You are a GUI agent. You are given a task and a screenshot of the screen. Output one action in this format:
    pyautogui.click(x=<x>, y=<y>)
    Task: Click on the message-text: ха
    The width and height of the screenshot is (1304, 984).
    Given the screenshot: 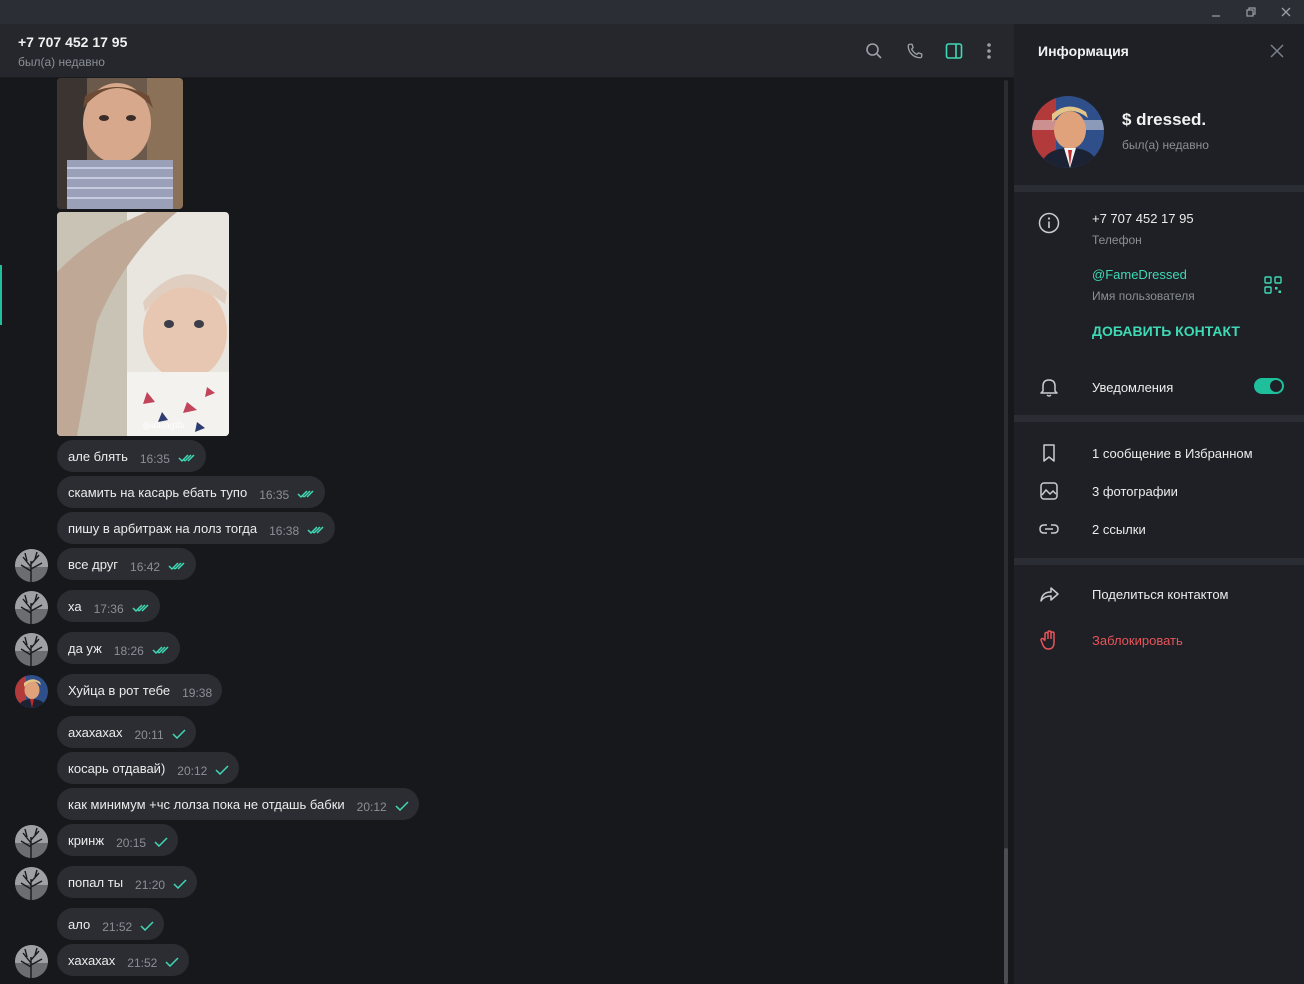 What is the action you would take?
    pyautogui.click(x=75, y=606)
    